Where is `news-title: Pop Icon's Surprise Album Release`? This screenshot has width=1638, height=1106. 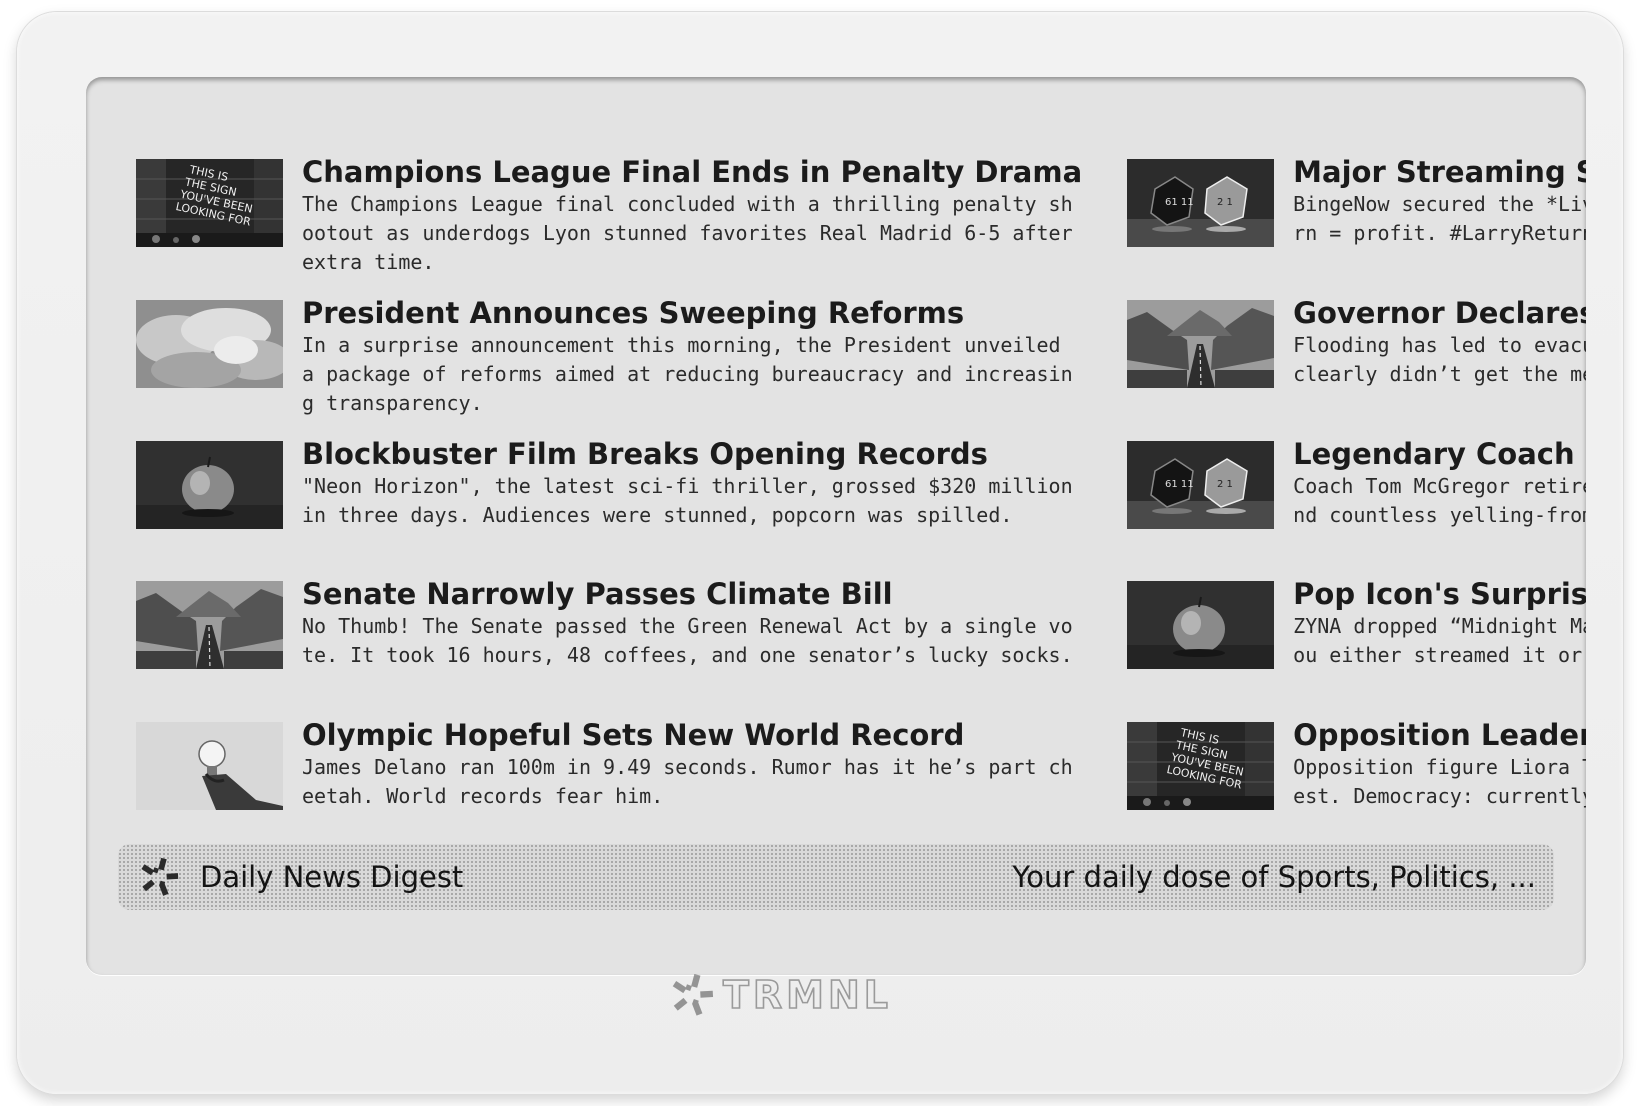
news-title: Pop Icon's Surprise Album Release is located at coordinates (1439, 594).